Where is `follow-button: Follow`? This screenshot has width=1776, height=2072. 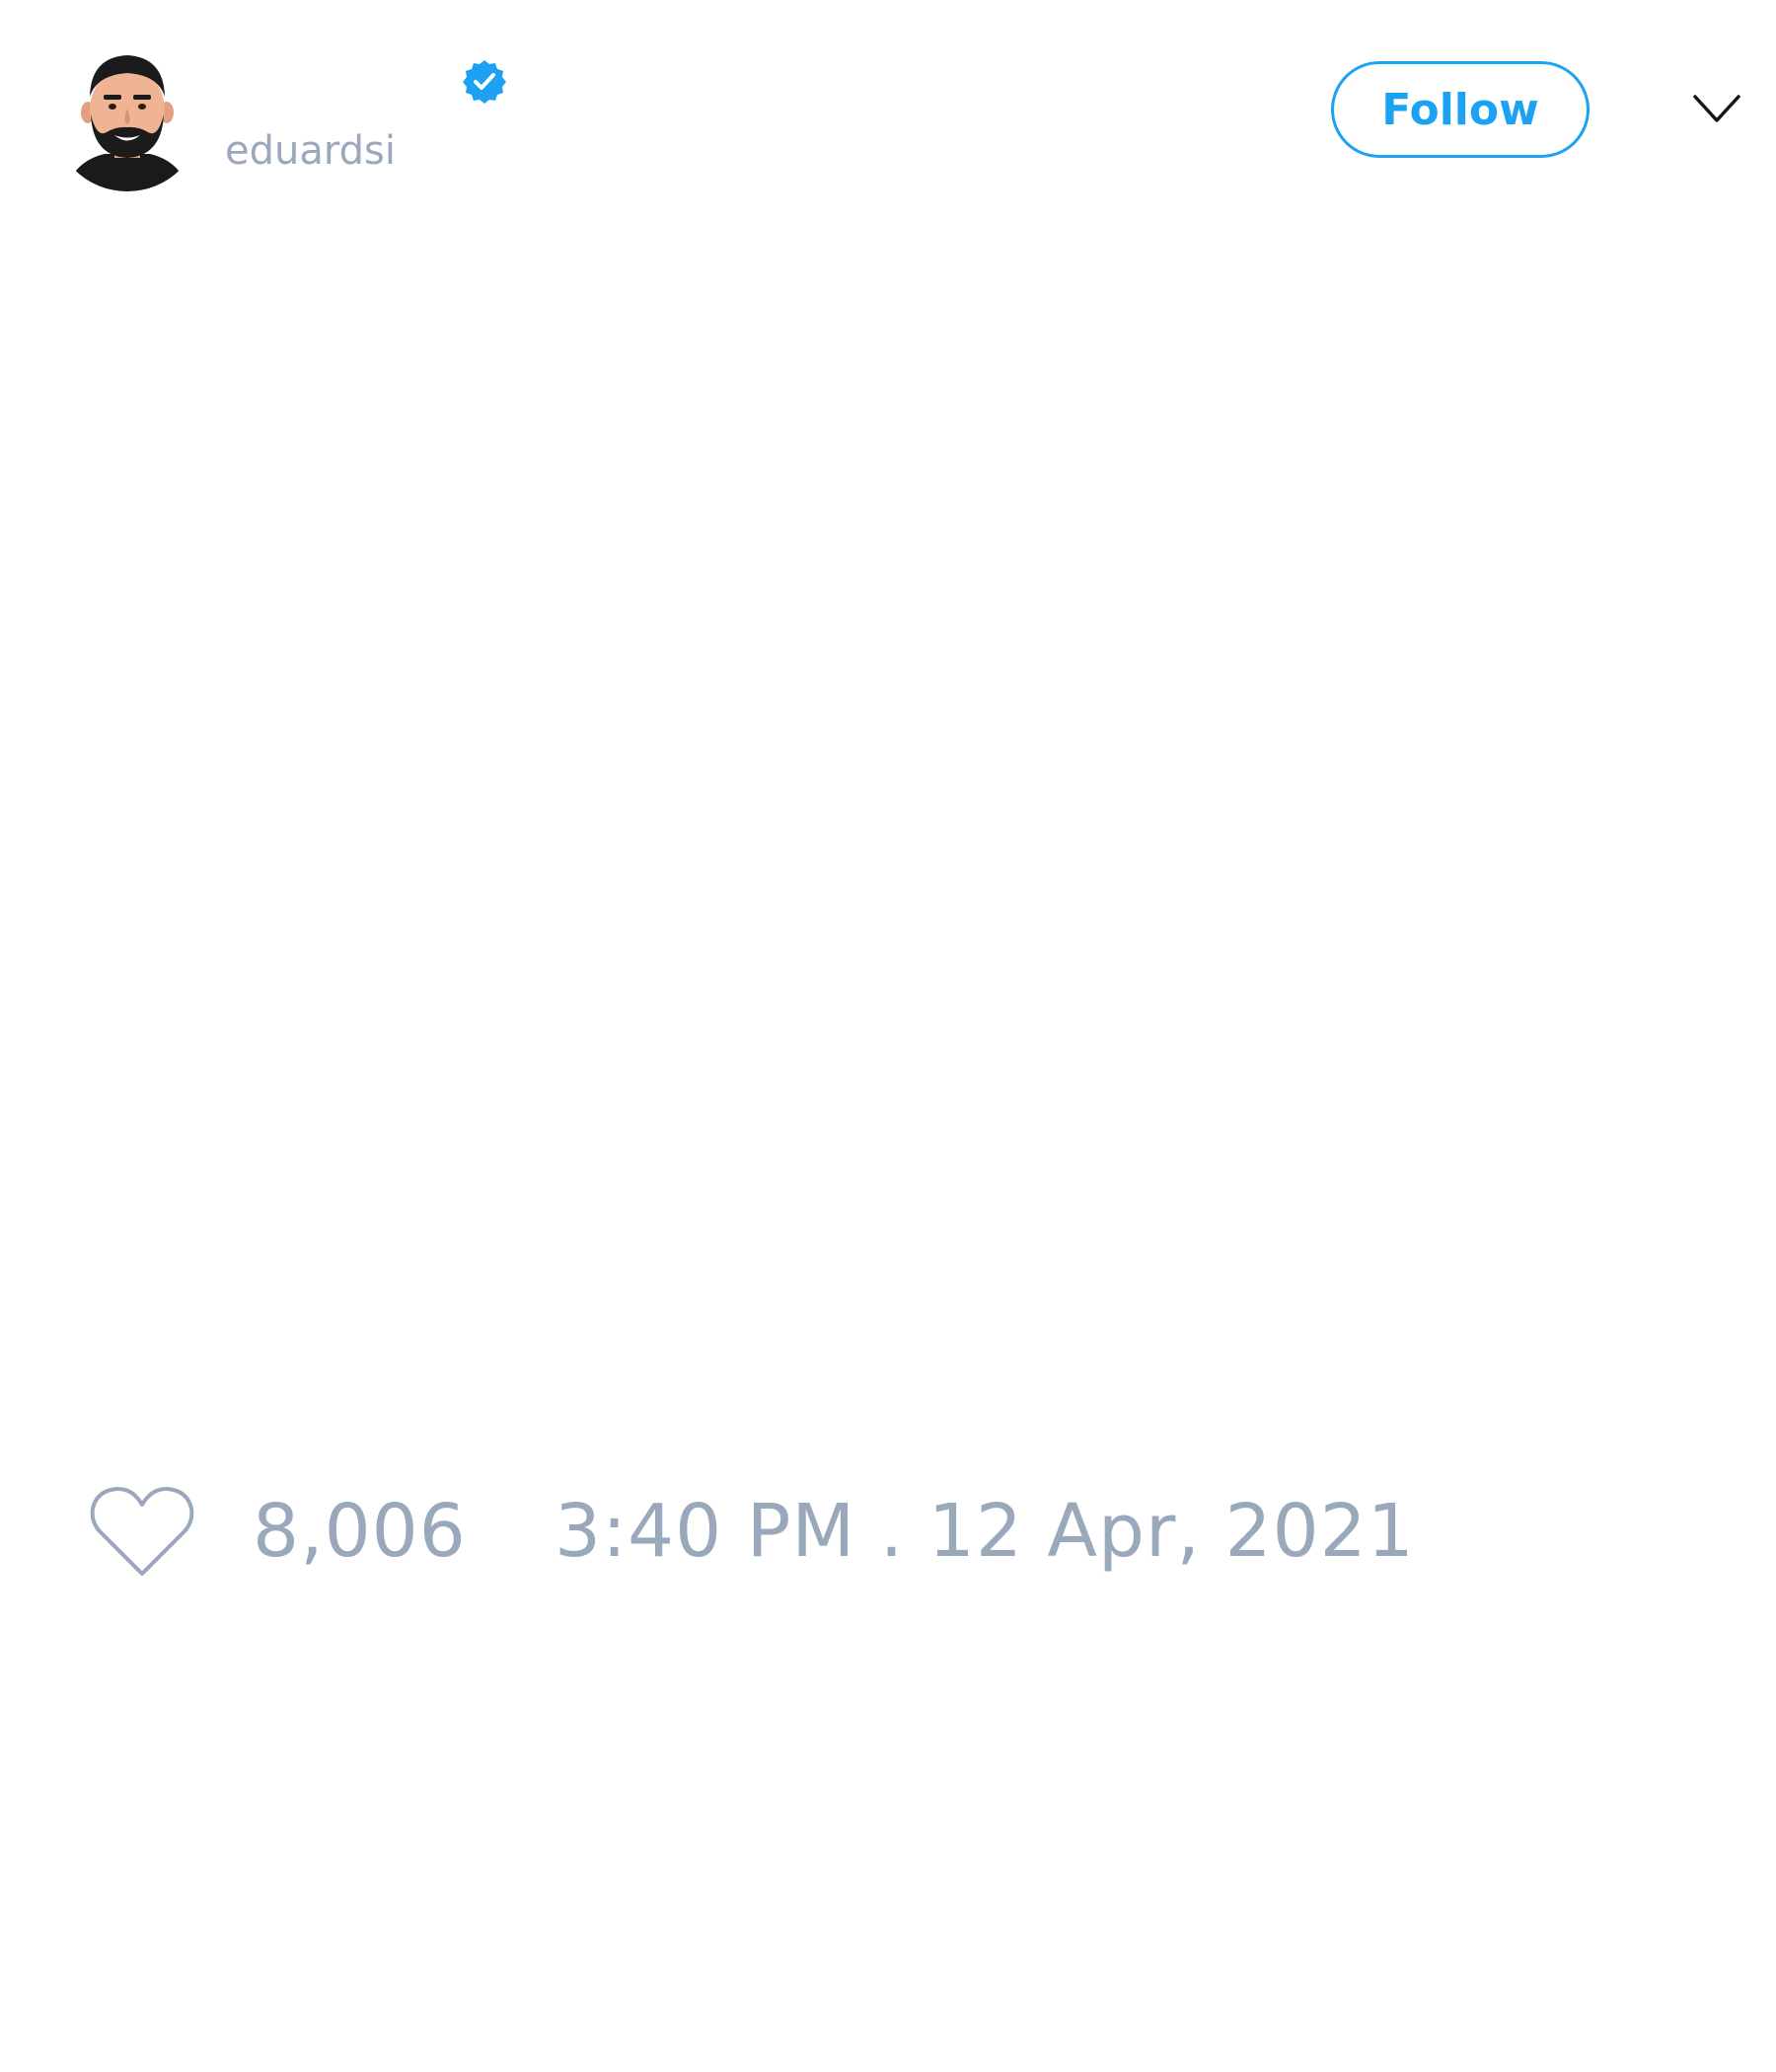
follow-button: Follow is located at coordinates (1461, 110).